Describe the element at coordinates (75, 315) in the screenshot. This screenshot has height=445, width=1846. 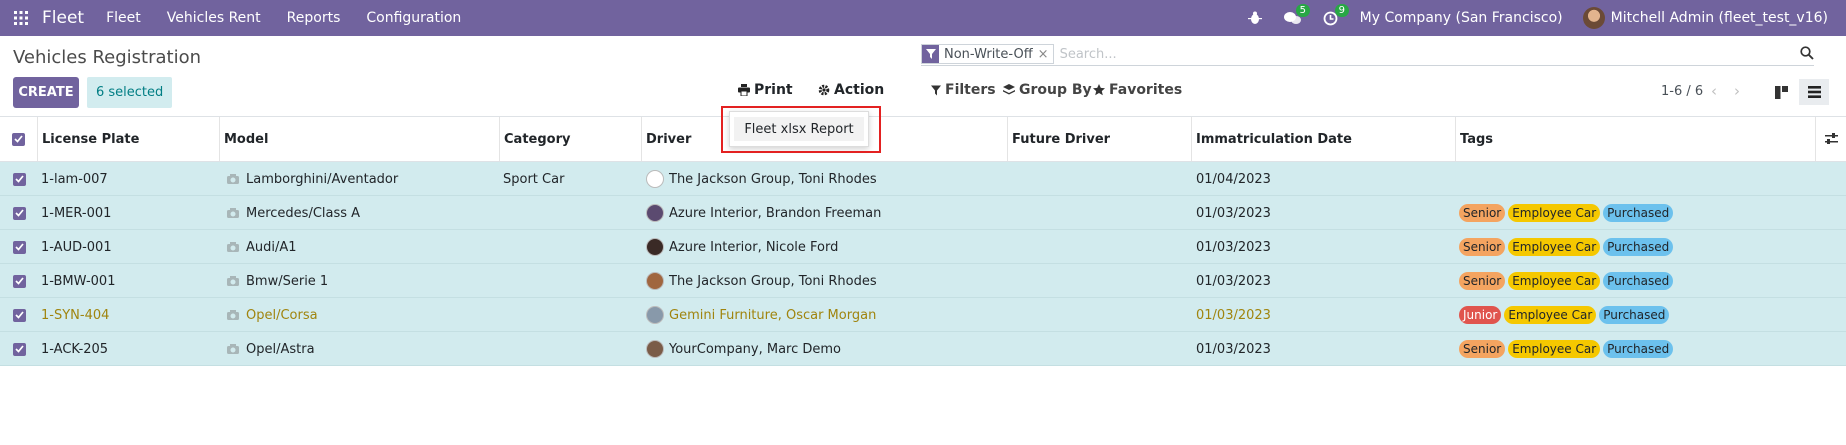
I see `license-plate-cell: 1-SYN-404` at that location.